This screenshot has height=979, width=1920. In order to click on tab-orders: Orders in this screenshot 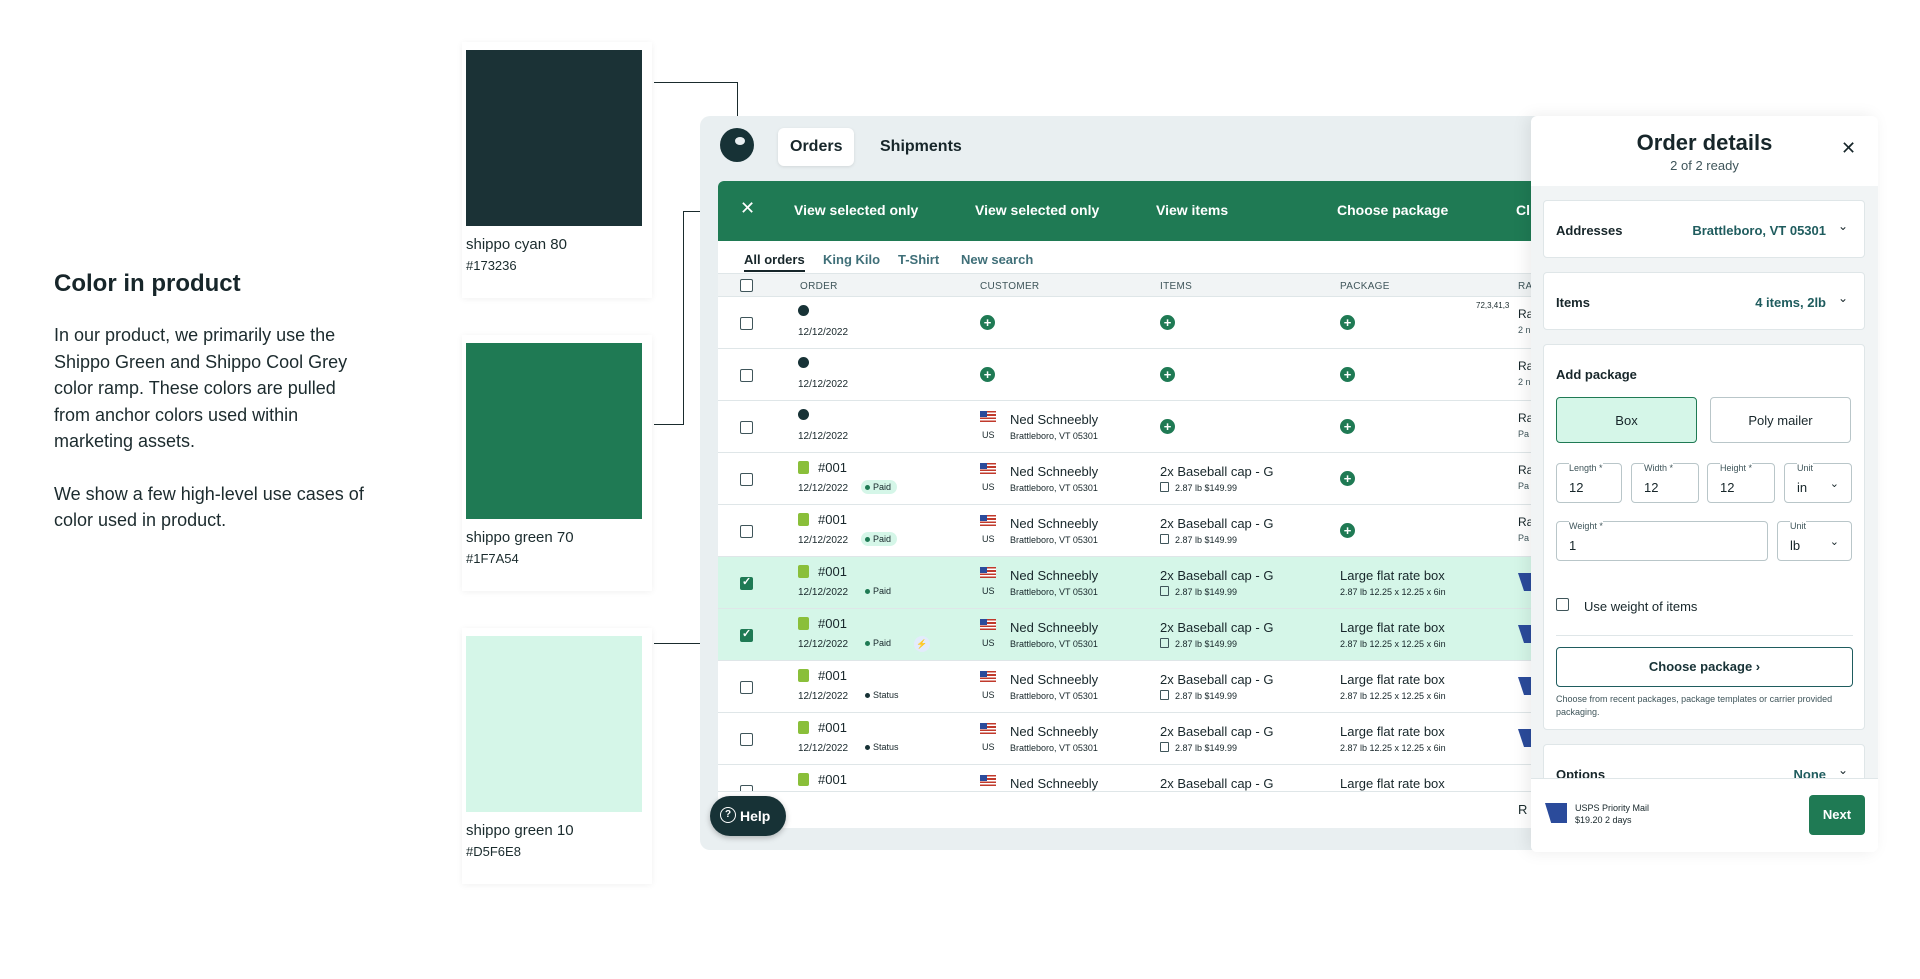, I will do `click(816, 147)`.